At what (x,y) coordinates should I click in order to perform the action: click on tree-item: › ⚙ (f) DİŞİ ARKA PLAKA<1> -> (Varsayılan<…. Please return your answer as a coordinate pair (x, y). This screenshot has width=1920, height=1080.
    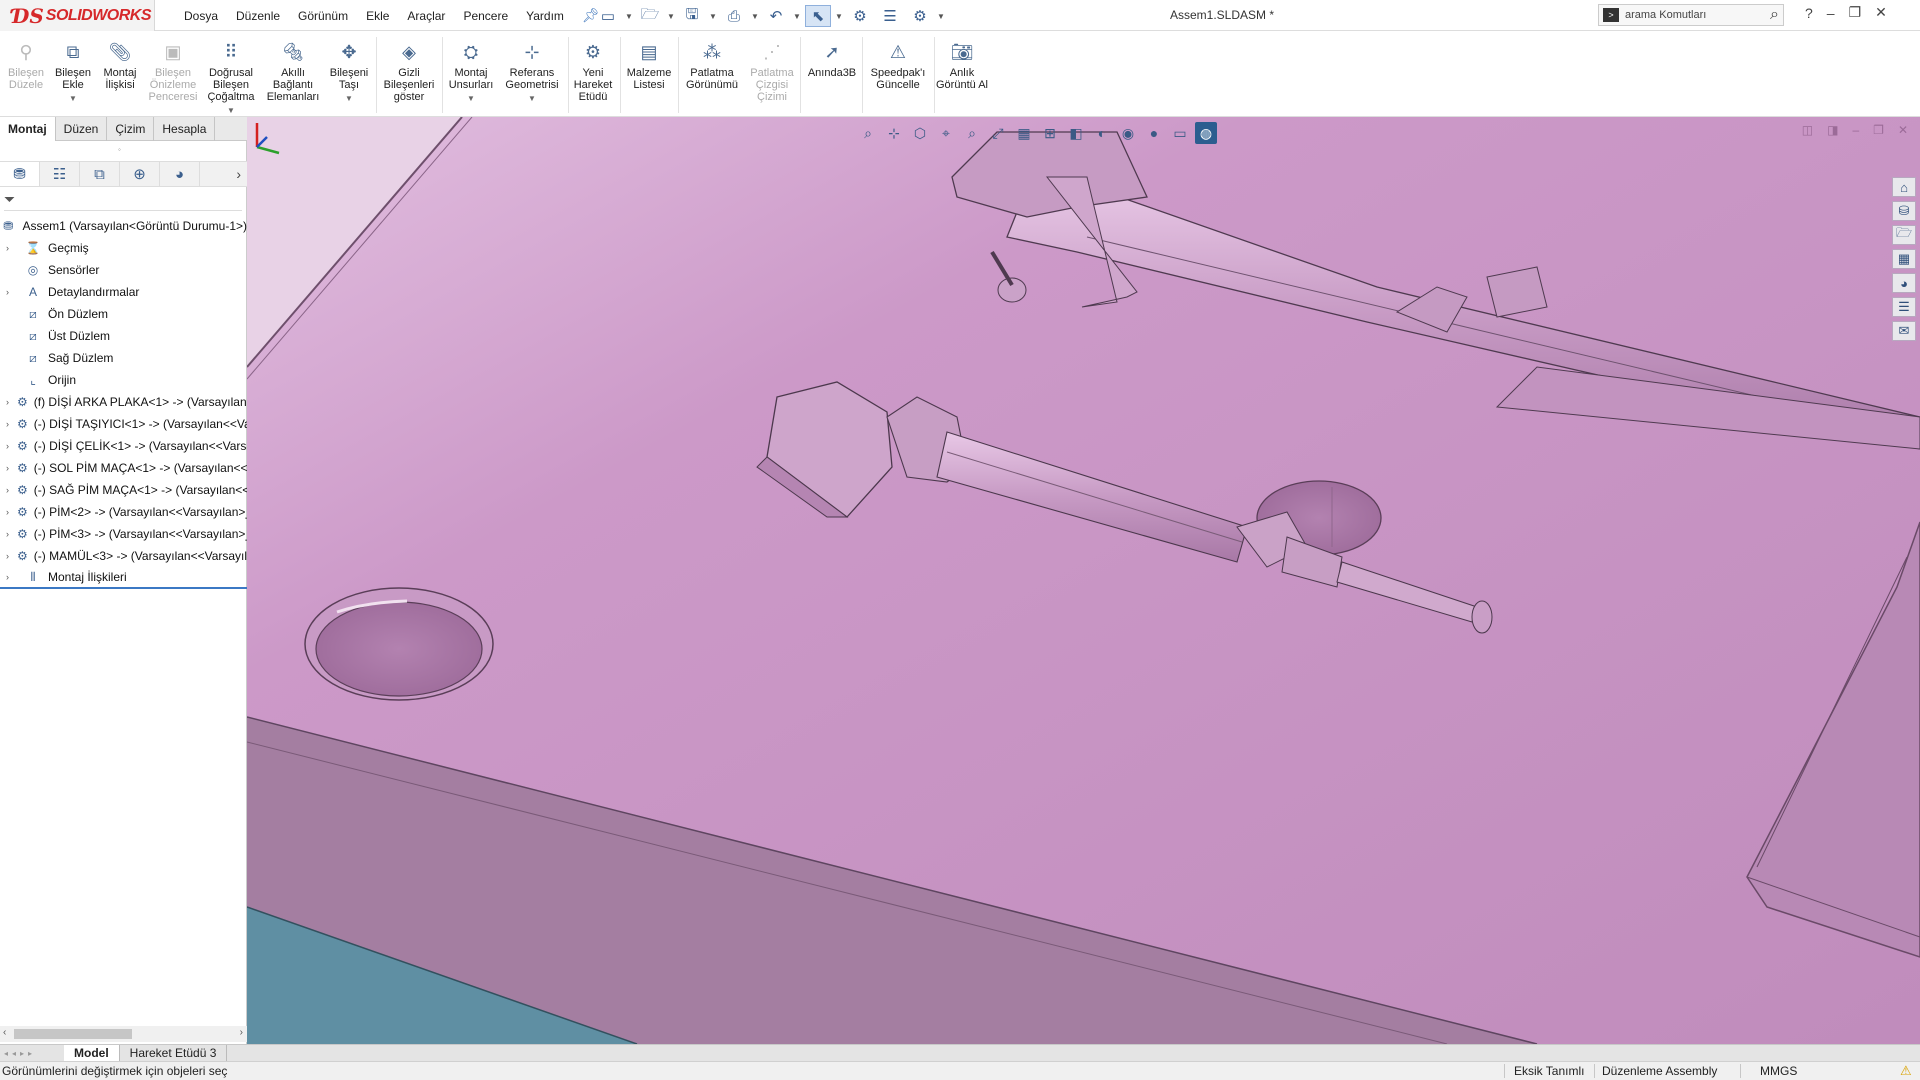
    Looking at the image, I should click on (123, 402).